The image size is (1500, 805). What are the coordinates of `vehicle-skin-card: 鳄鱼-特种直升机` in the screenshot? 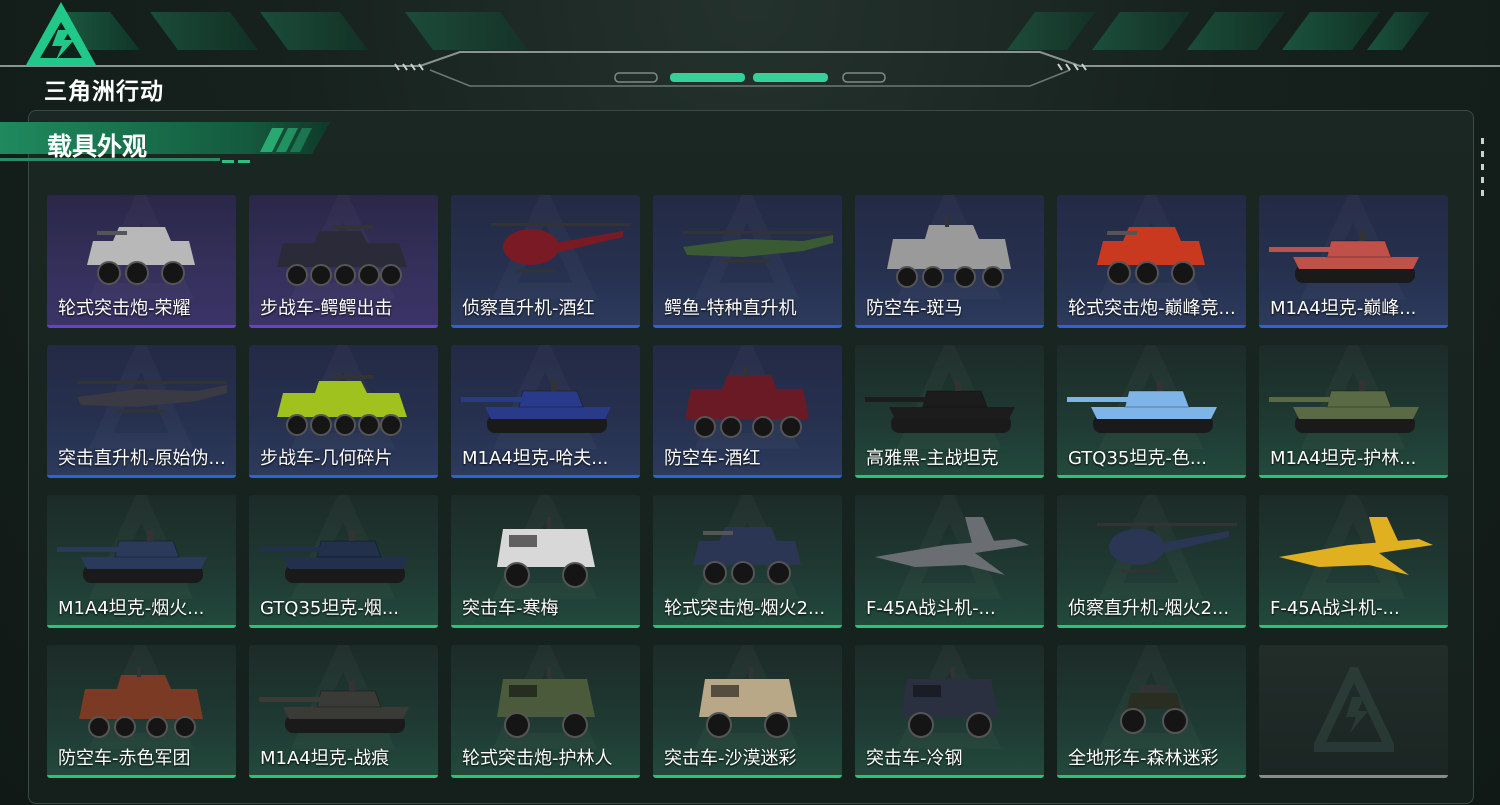 It's located at (747, 261).